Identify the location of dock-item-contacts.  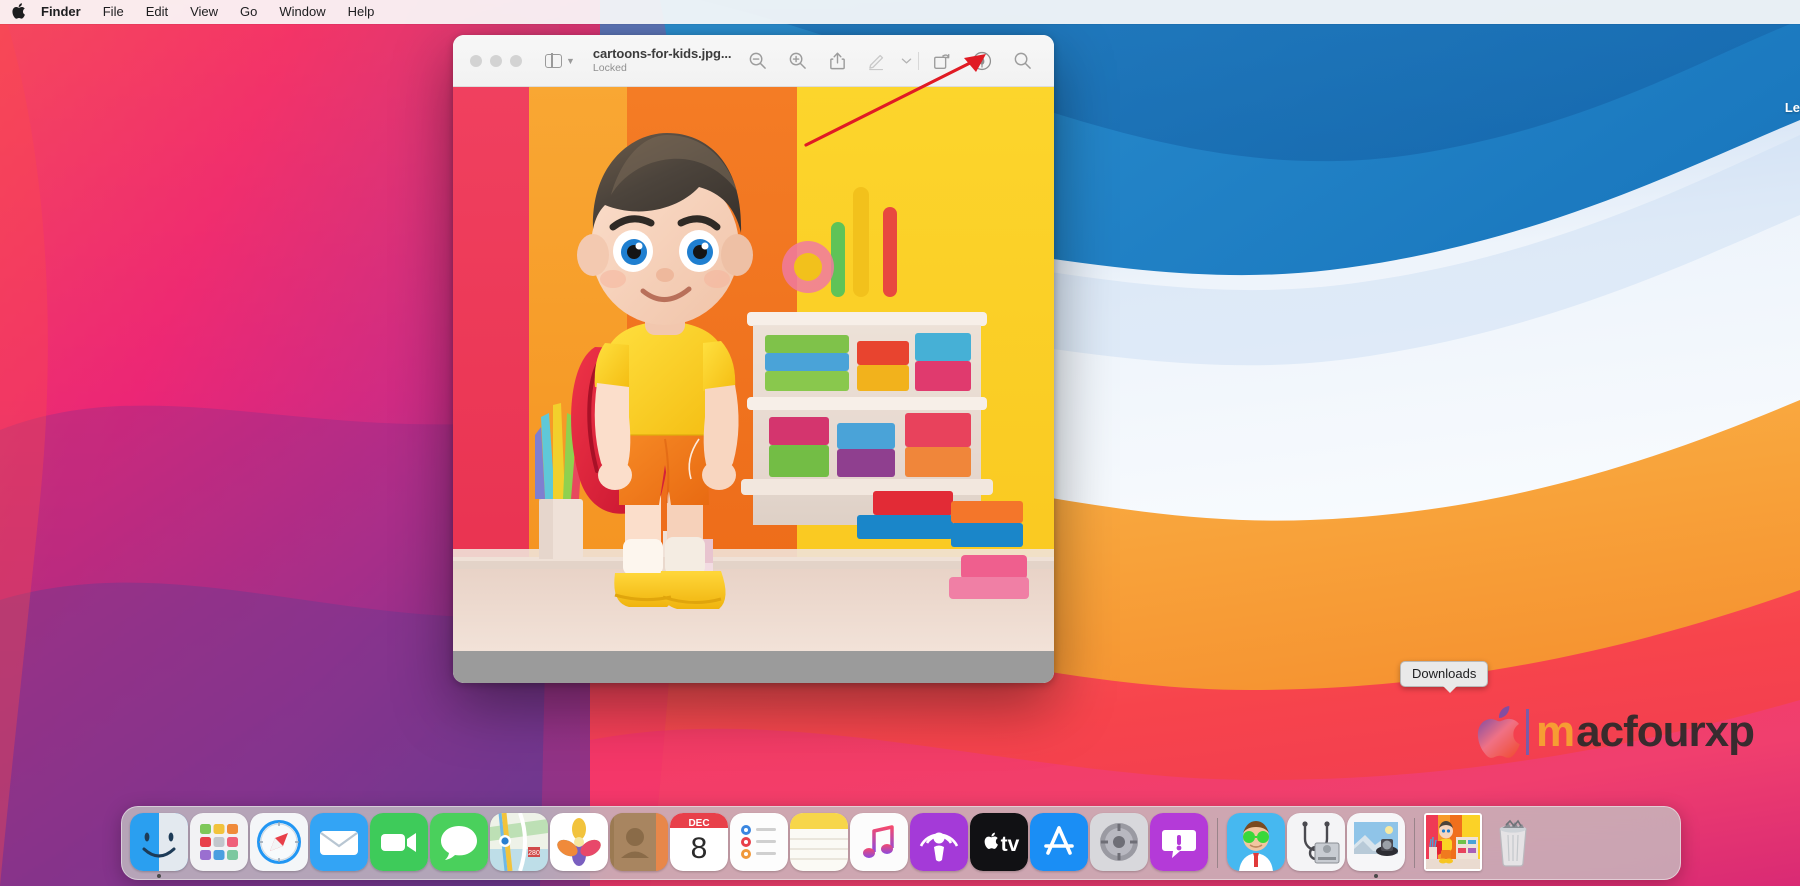
(639, 843).